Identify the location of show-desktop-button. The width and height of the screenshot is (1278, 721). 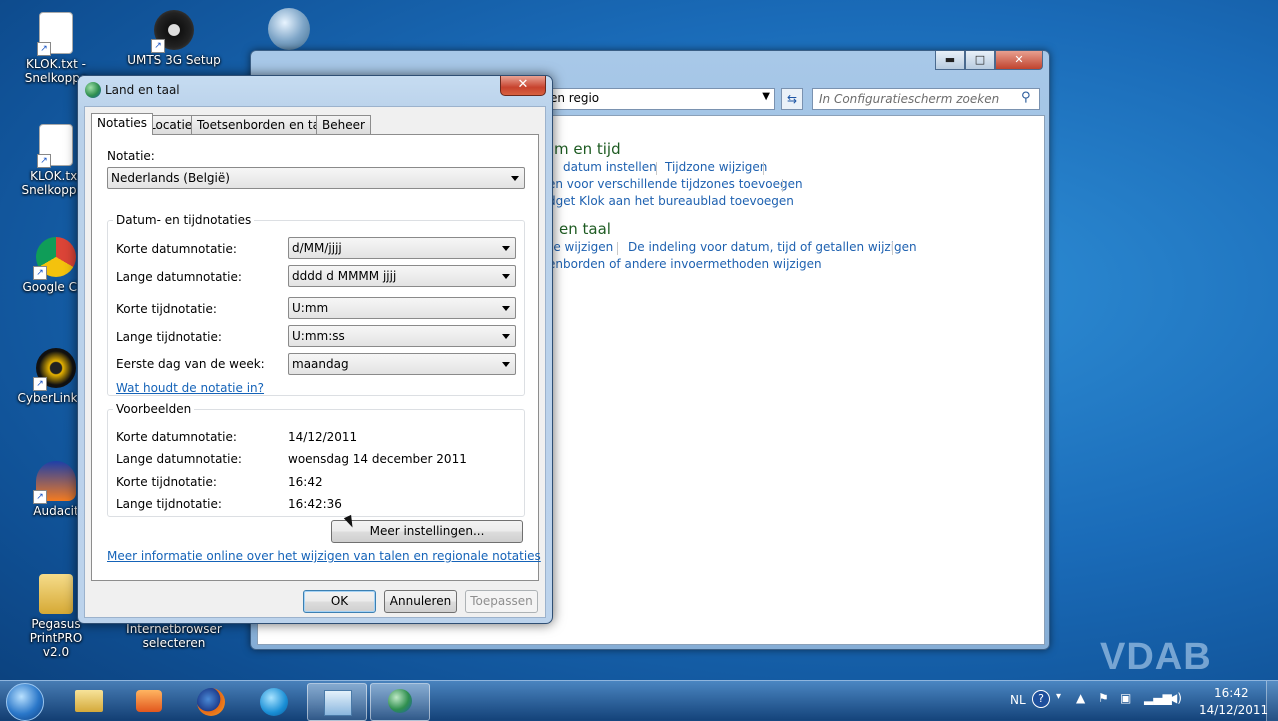
(1272, 701).